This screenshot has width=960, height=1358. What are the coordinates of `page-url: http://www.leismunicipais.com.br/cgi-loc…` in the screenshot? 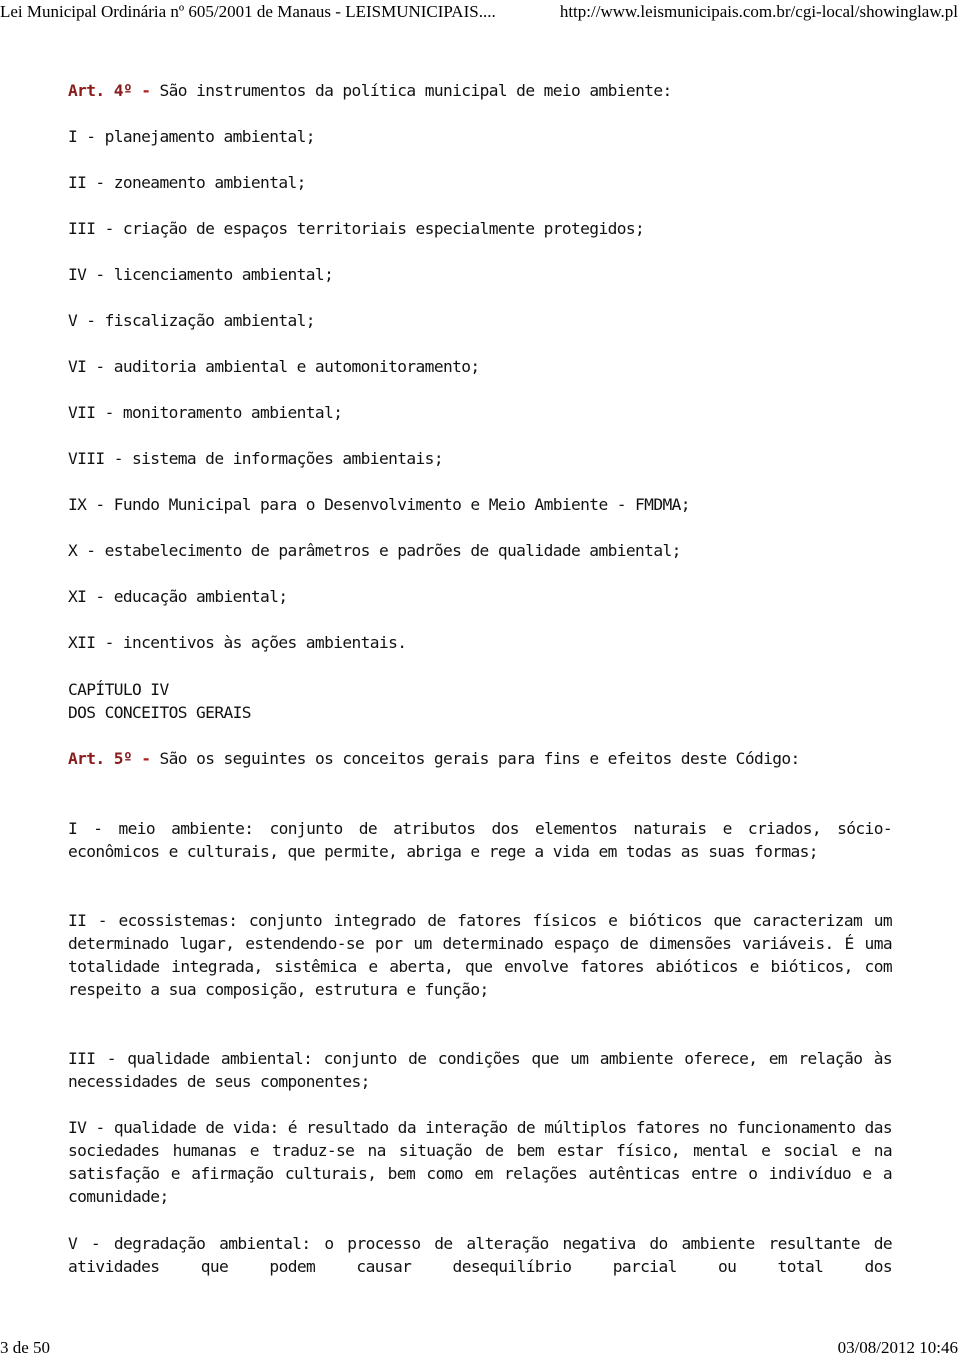 It's located at (758, 11).